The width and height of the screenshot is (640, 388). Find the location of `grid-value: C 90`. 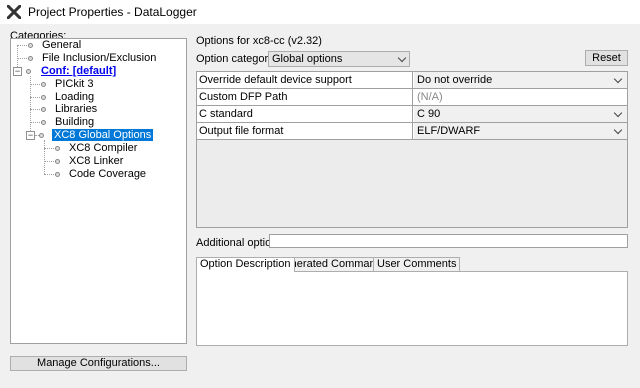

grid-value: C 90 is located at coordinates (429, 114).